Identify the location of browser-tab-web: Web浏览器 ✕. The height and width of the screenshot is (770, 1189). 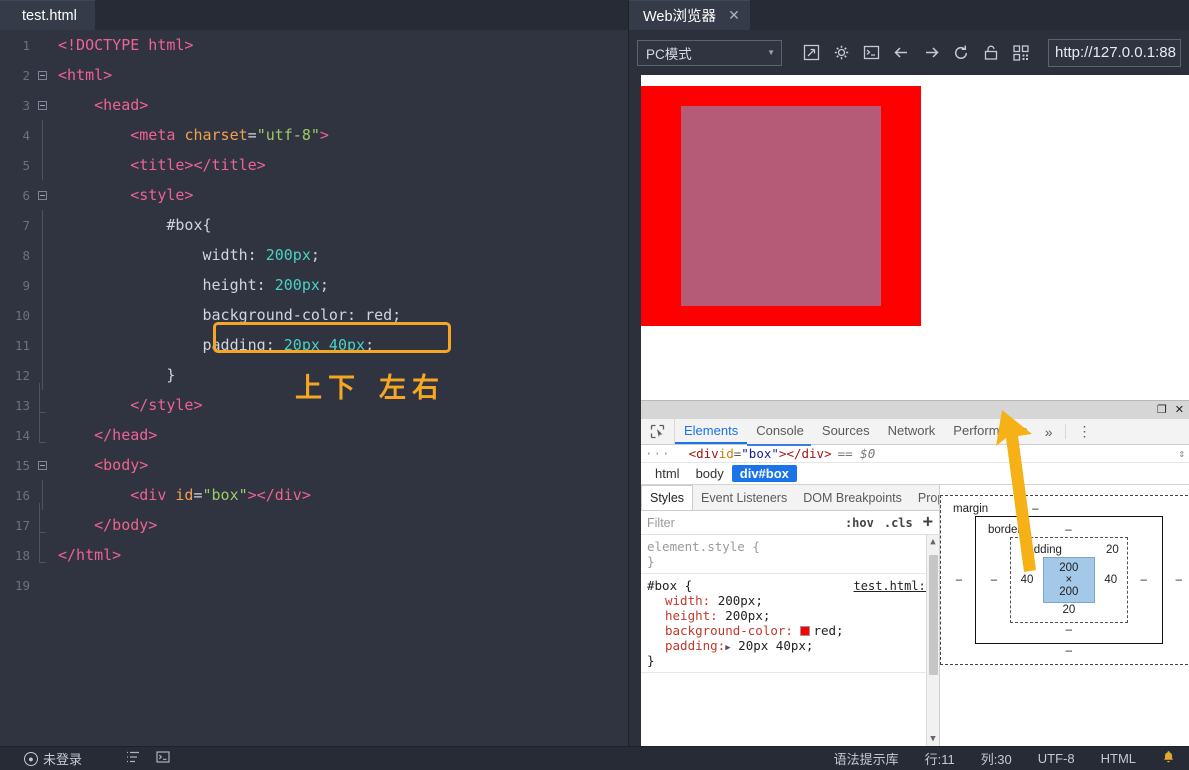
(689, 15).